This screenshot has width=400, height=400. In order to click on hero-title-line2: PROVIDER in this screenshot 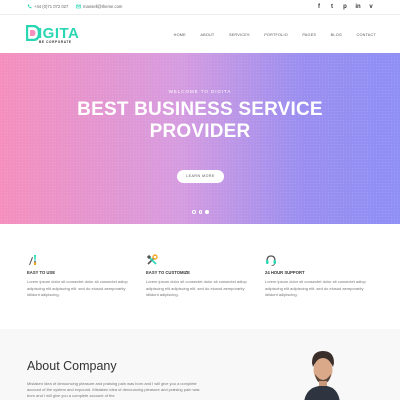, I will do `click(200, 131)`.